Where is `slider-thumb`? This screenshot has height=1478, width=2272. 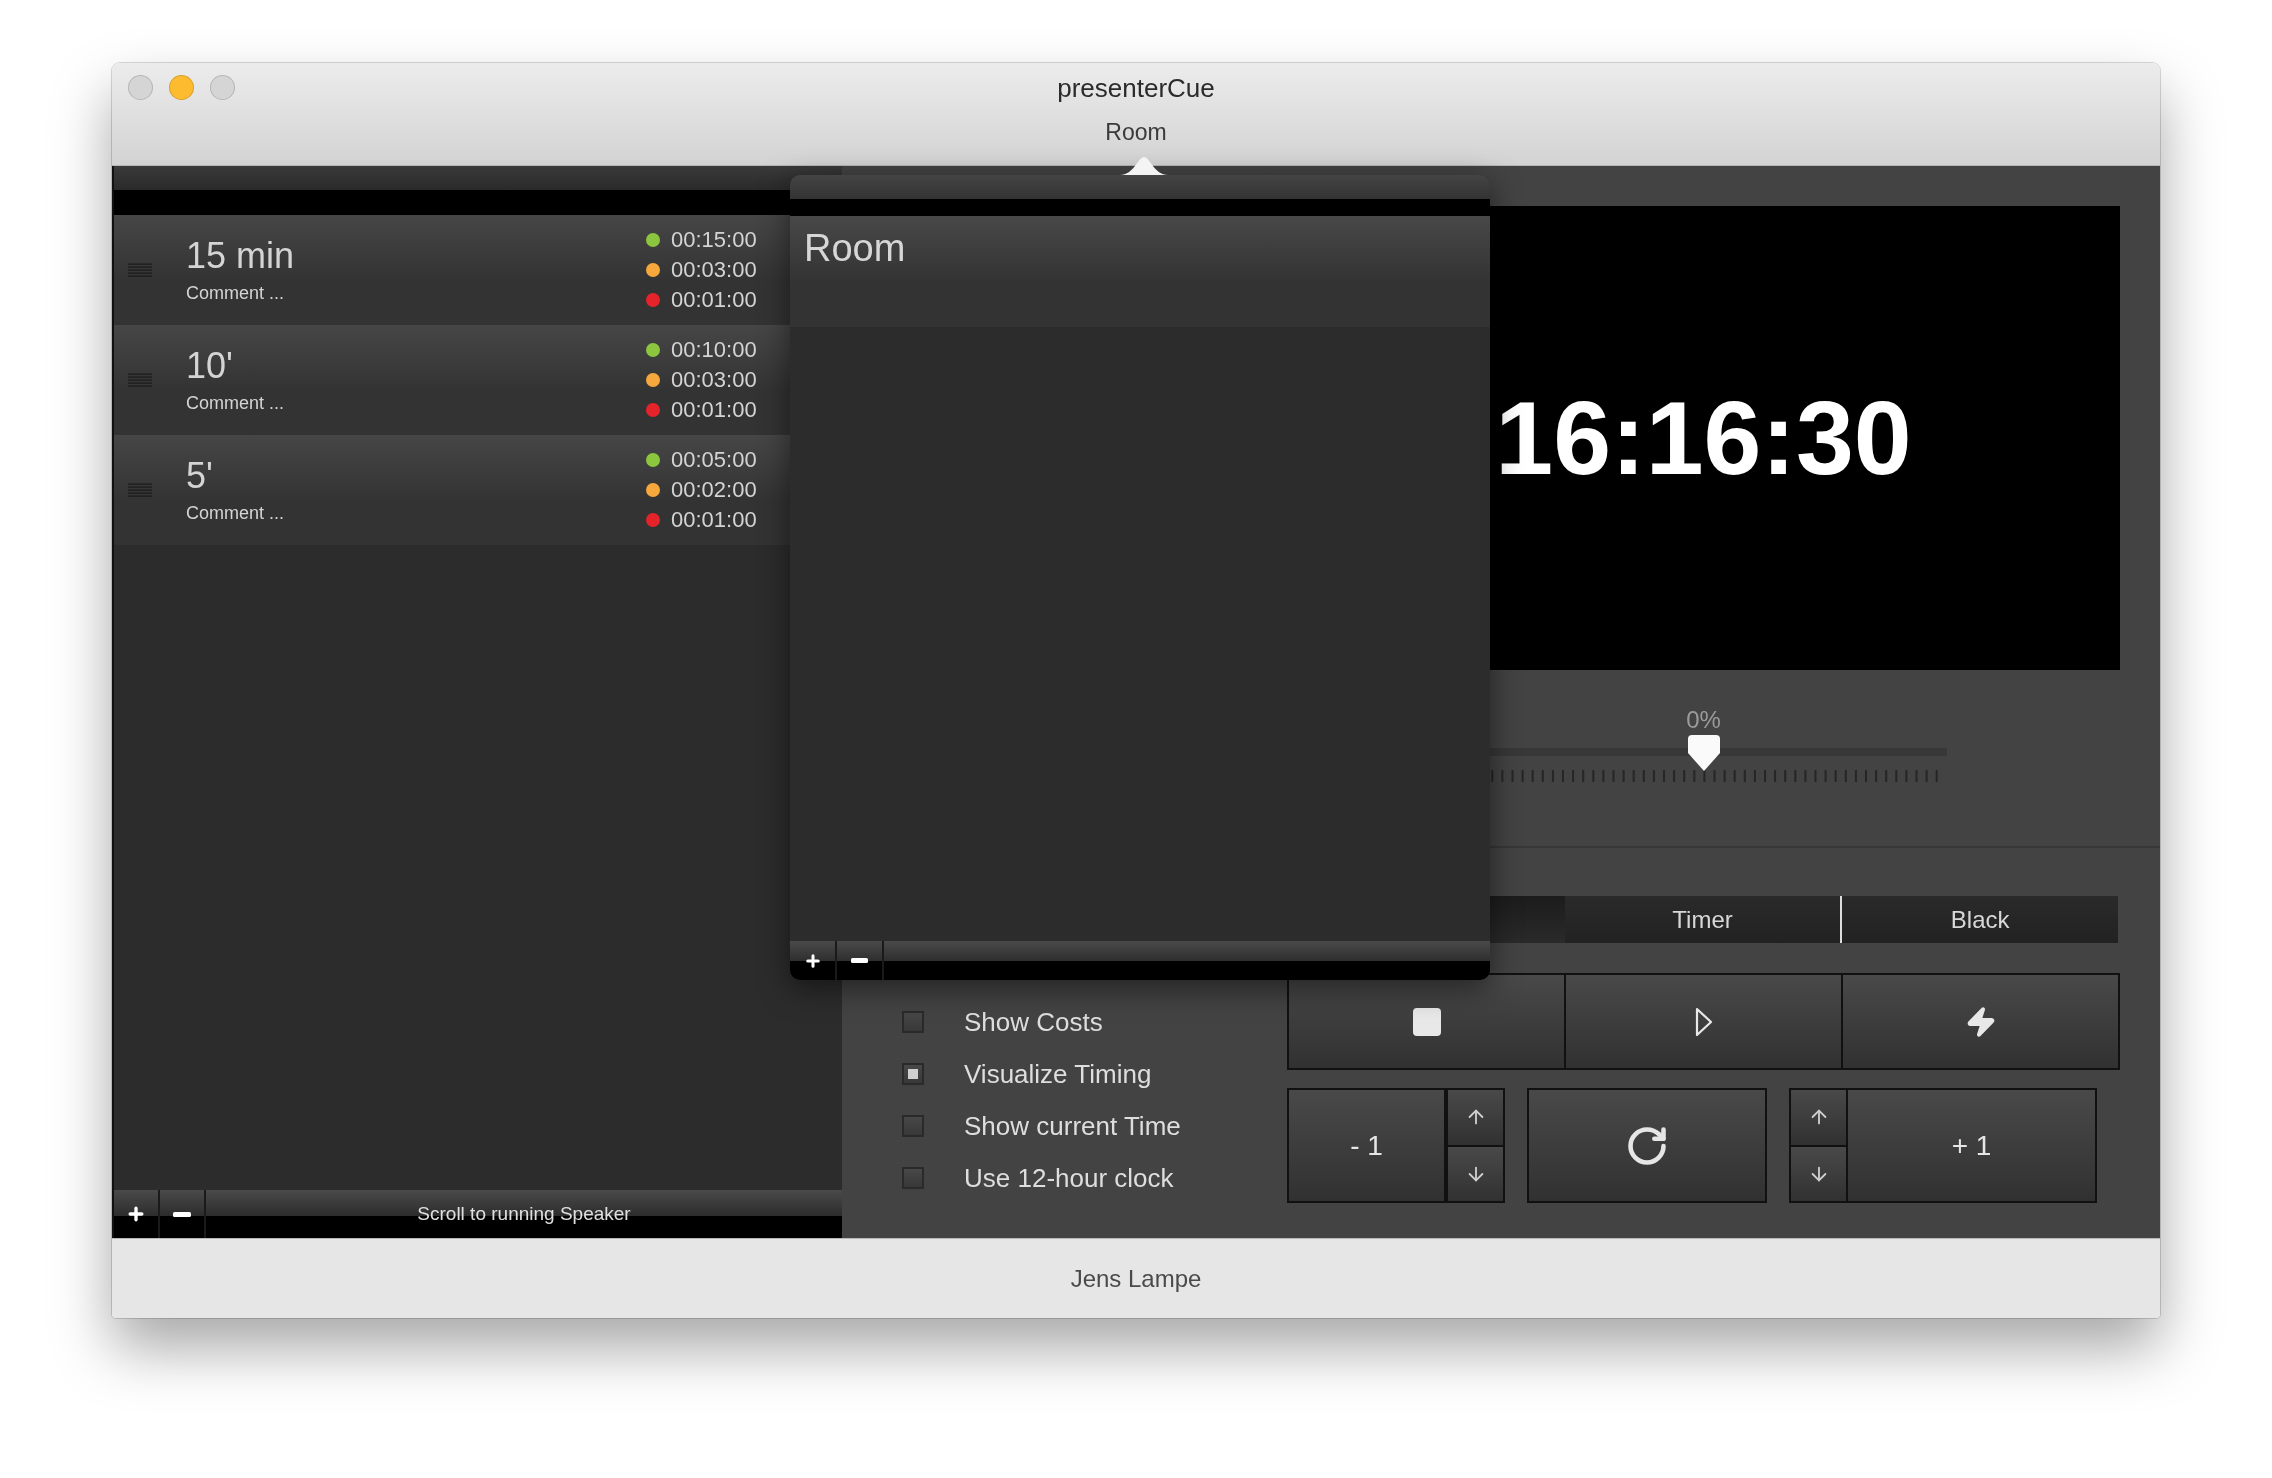 slider-thumb is located at coordinates (1703, 753).